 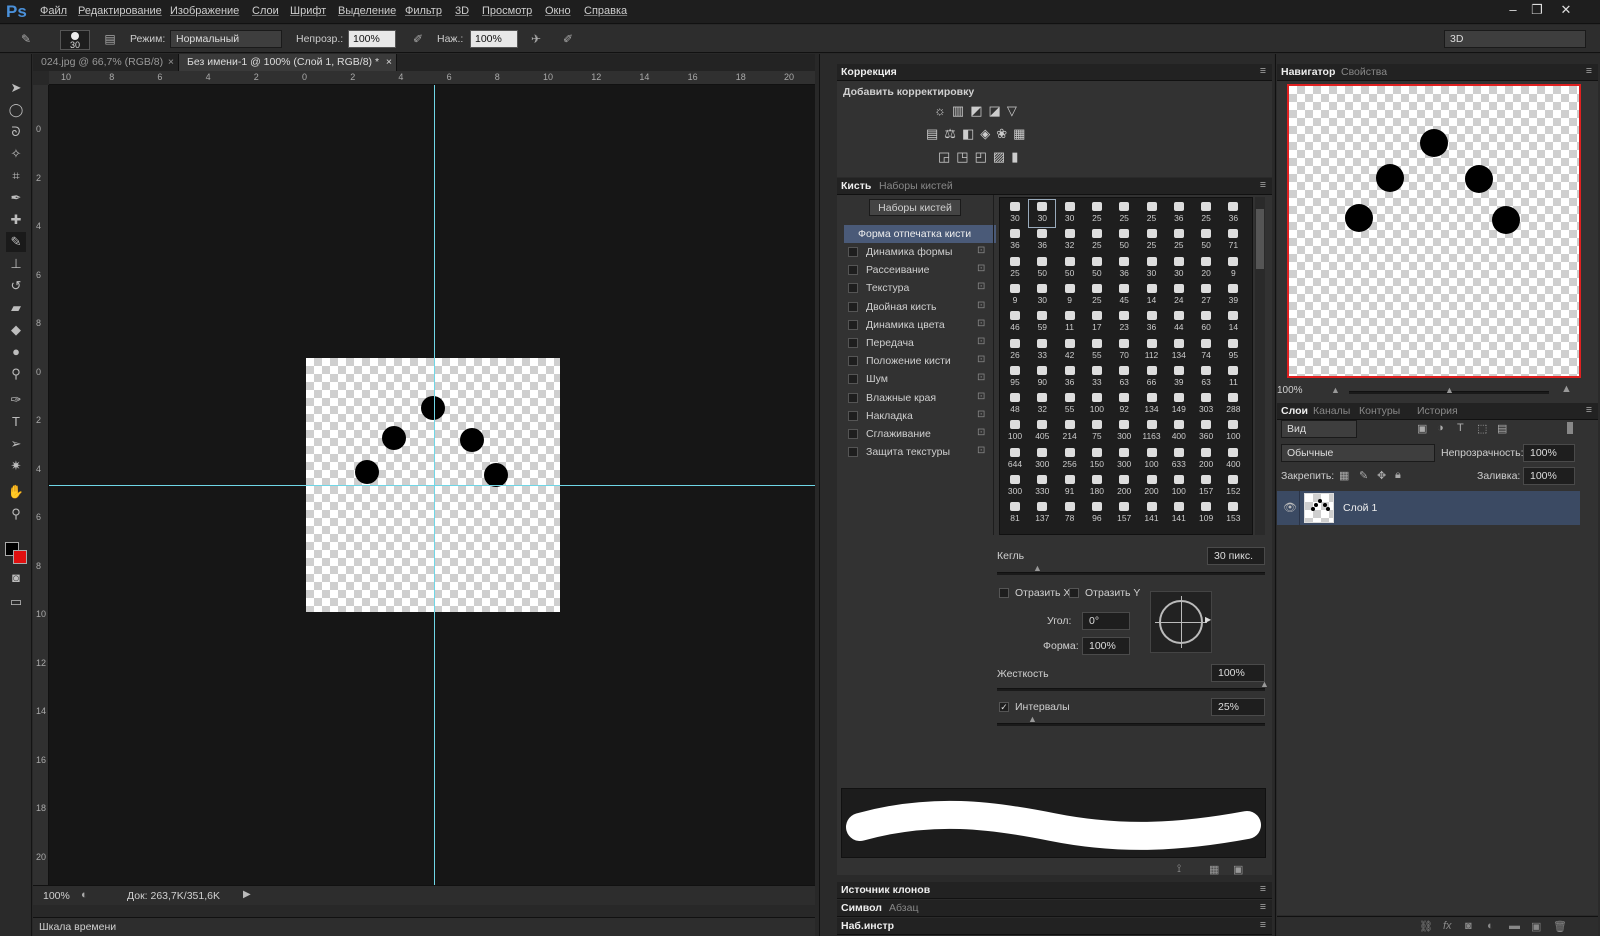 What do you see at coordinates (1012, 111) in the screenshot?
I see `vibrance-icon: ▽` at bounding box center [1012, 111].